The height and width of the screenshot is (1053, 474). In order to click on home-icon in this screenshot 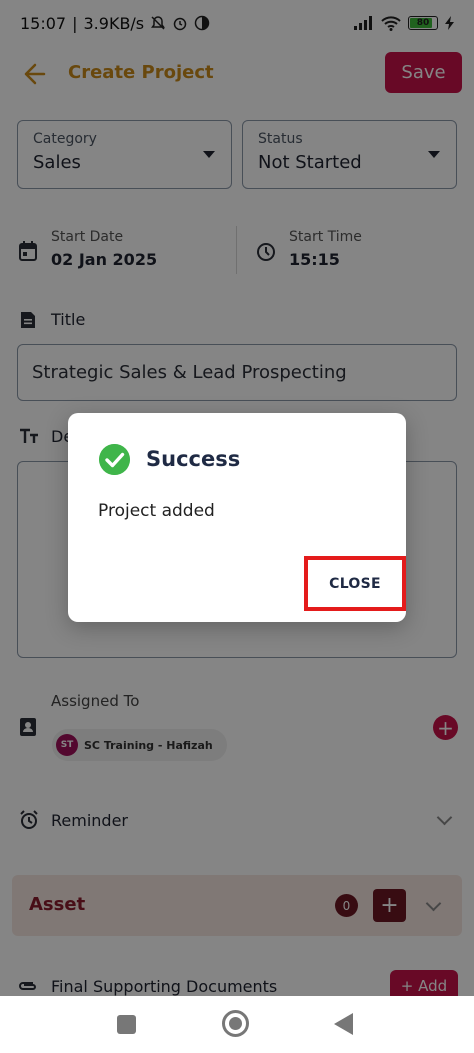, I will do `click(235, 1023)`.